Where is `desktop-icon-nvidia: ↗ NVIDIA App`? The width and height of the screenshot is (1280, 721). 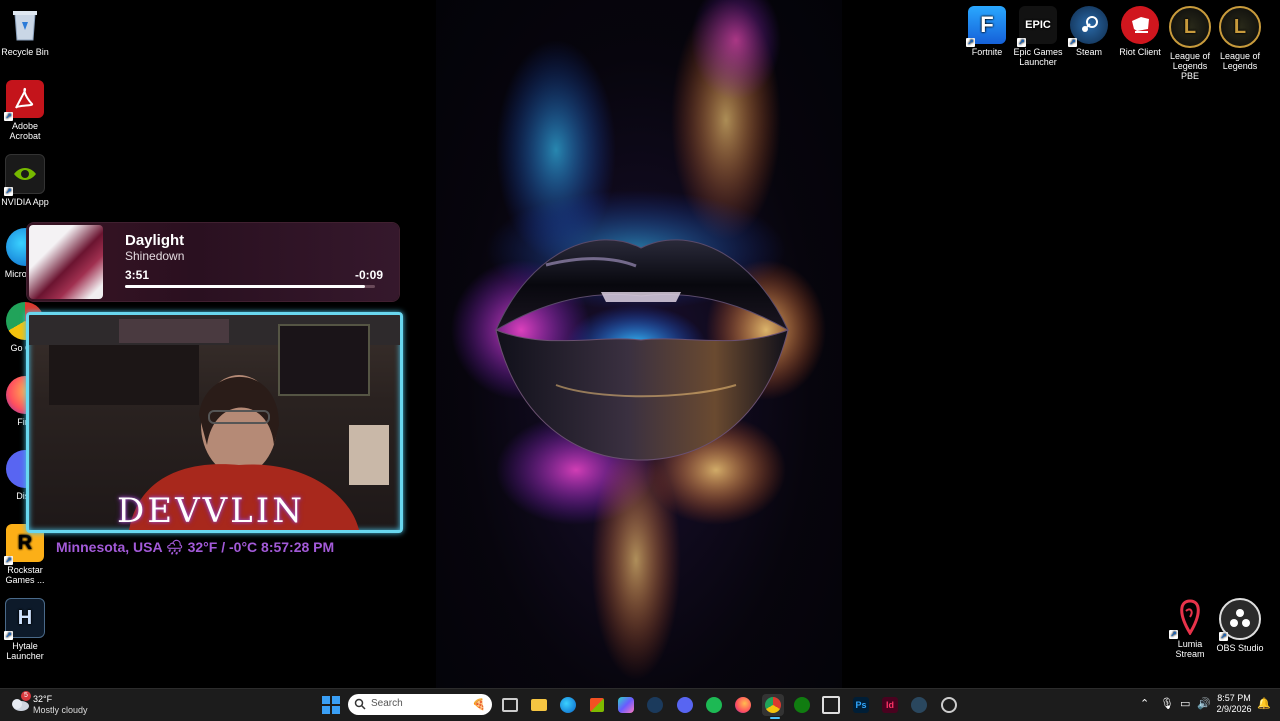 desktop-icon-nvidia: ↗ NVIDIA App is located at coordinates (26, 180).